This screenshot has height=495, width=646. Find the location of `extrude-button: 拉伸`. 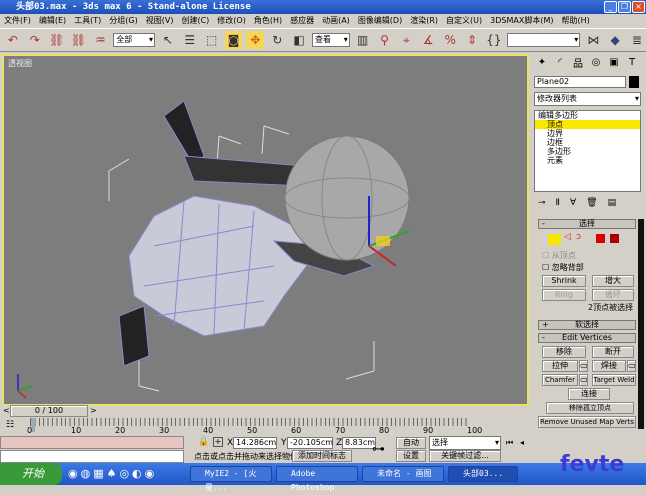

extrude-button: 拉伸 is located at coordinates (560, 366).